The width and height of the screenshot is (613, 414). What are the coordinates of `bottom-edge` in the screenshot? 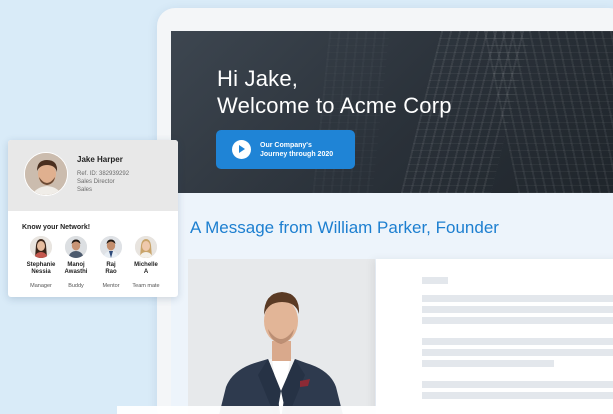 It's located at (365, 410).